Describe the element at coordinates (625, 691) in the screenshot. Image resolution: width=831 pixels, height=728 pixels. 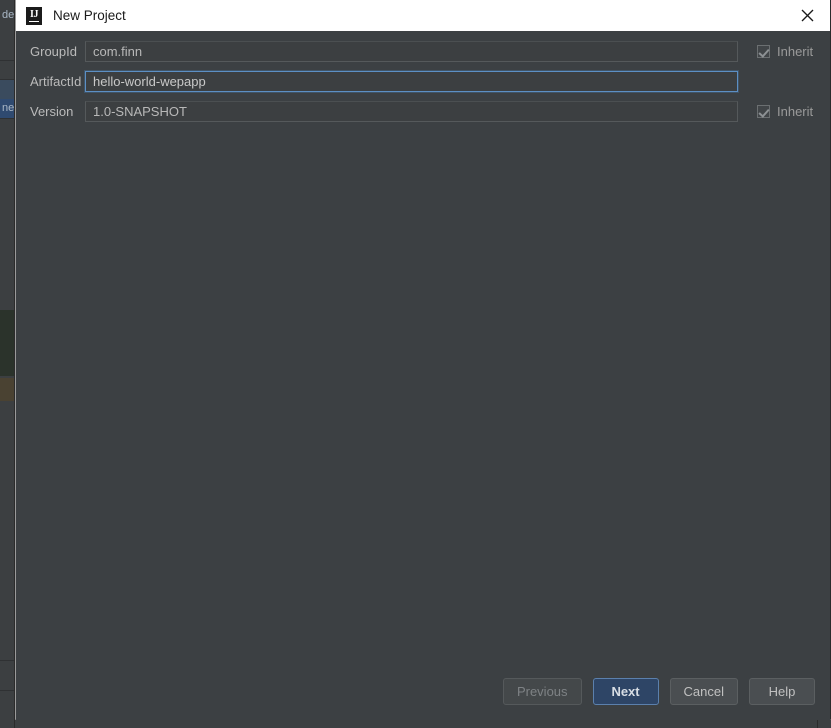
I see `next-button: Next` at that location.